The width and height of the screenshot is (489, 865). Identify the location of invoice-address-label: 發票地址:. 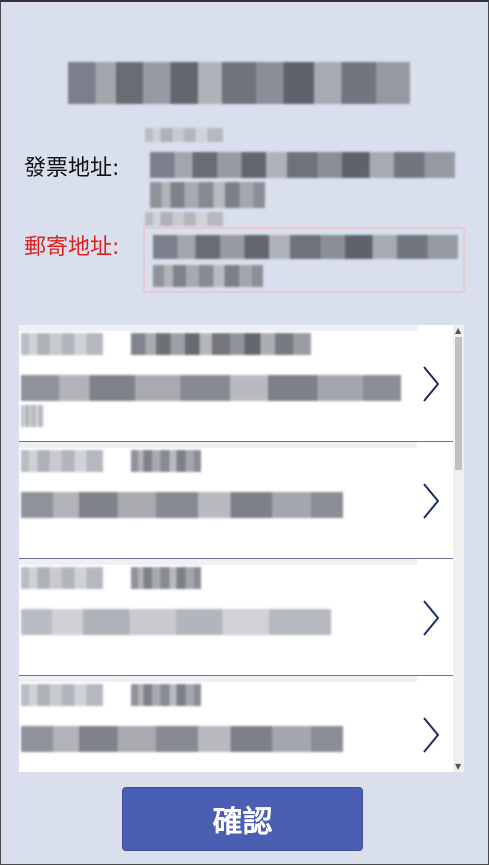
(72, 168).